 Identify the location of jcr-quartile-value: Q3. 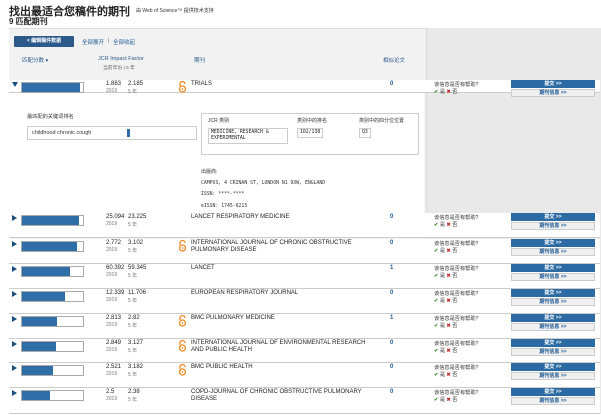
(365, 133).